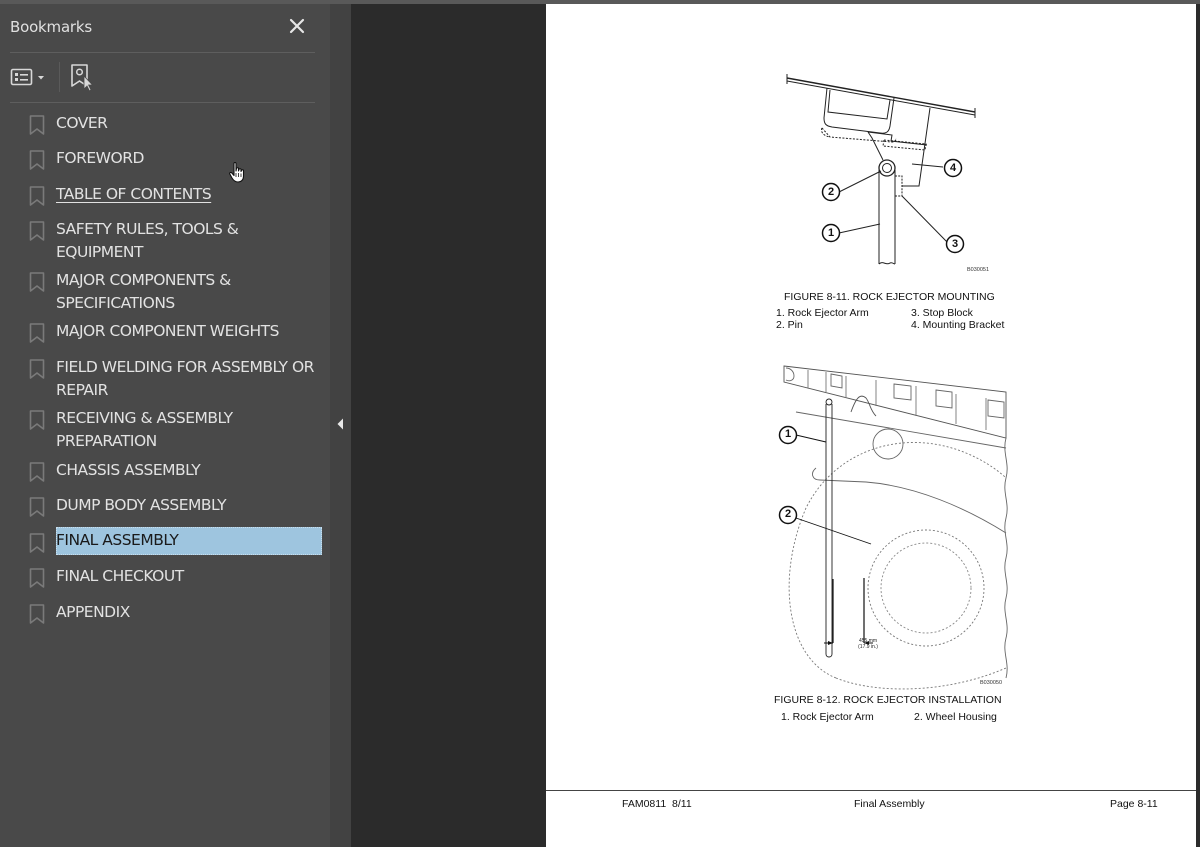  I want to click on figure-8-11-caption: FIGURE 8-11. ROCK EJECTOR MOUNTING, so click(889, 297).